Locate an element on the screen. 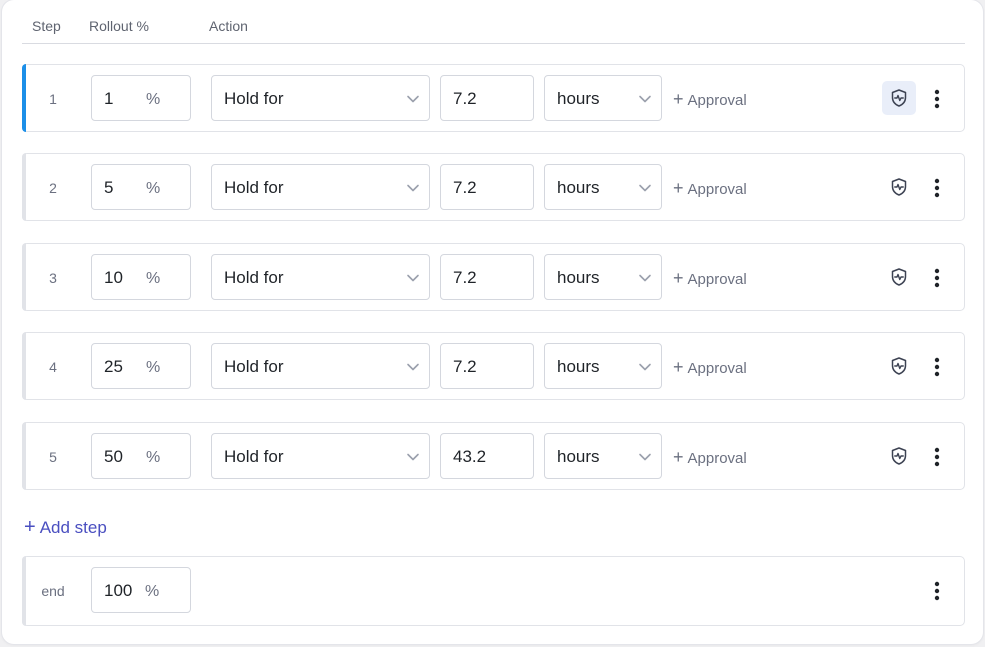 Image resolution: width=985 pixels, height=647 pixels. table-header: Step Rollout % Action is located at coordinates (493, 22).